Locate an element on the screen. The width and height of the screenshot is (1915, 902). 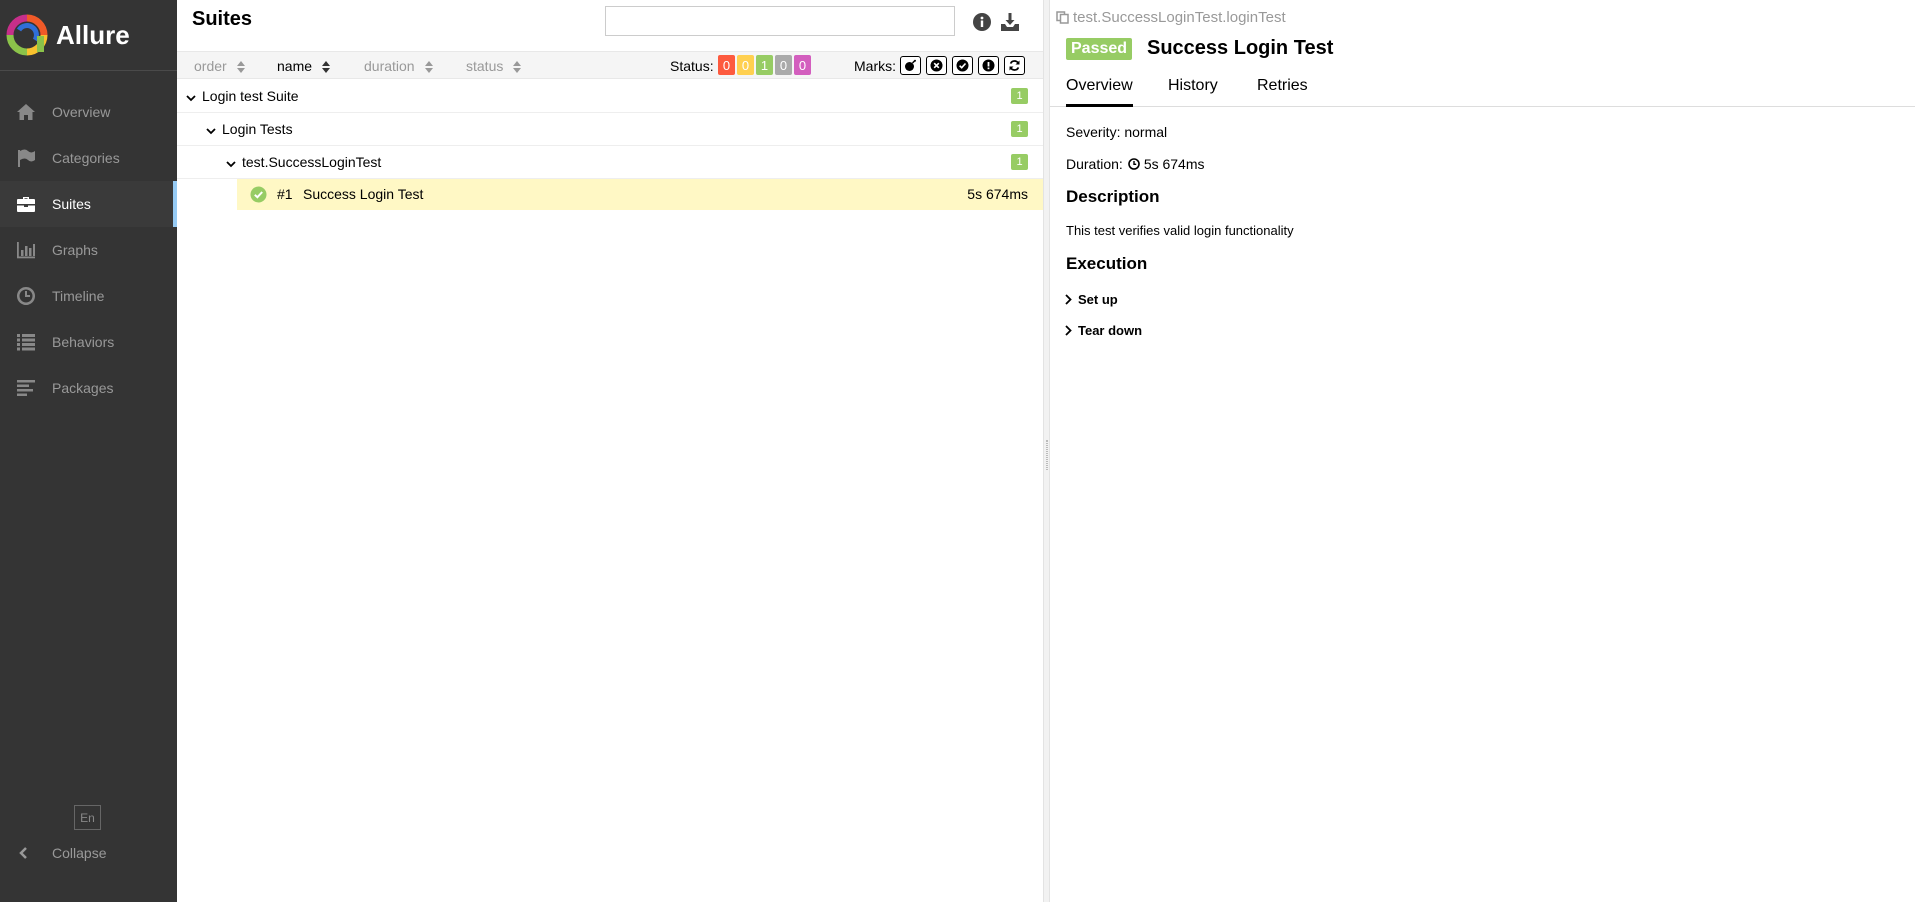
tree-node-label: Login test Suite is located at coordinates (250, 96).